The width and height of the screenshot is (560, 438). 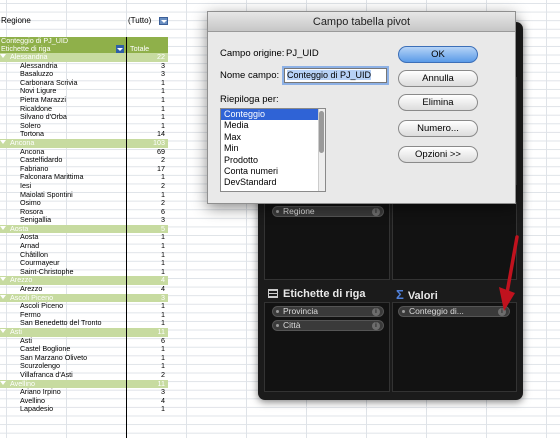 I want to click on column-divider, so click(x=126, y=237).